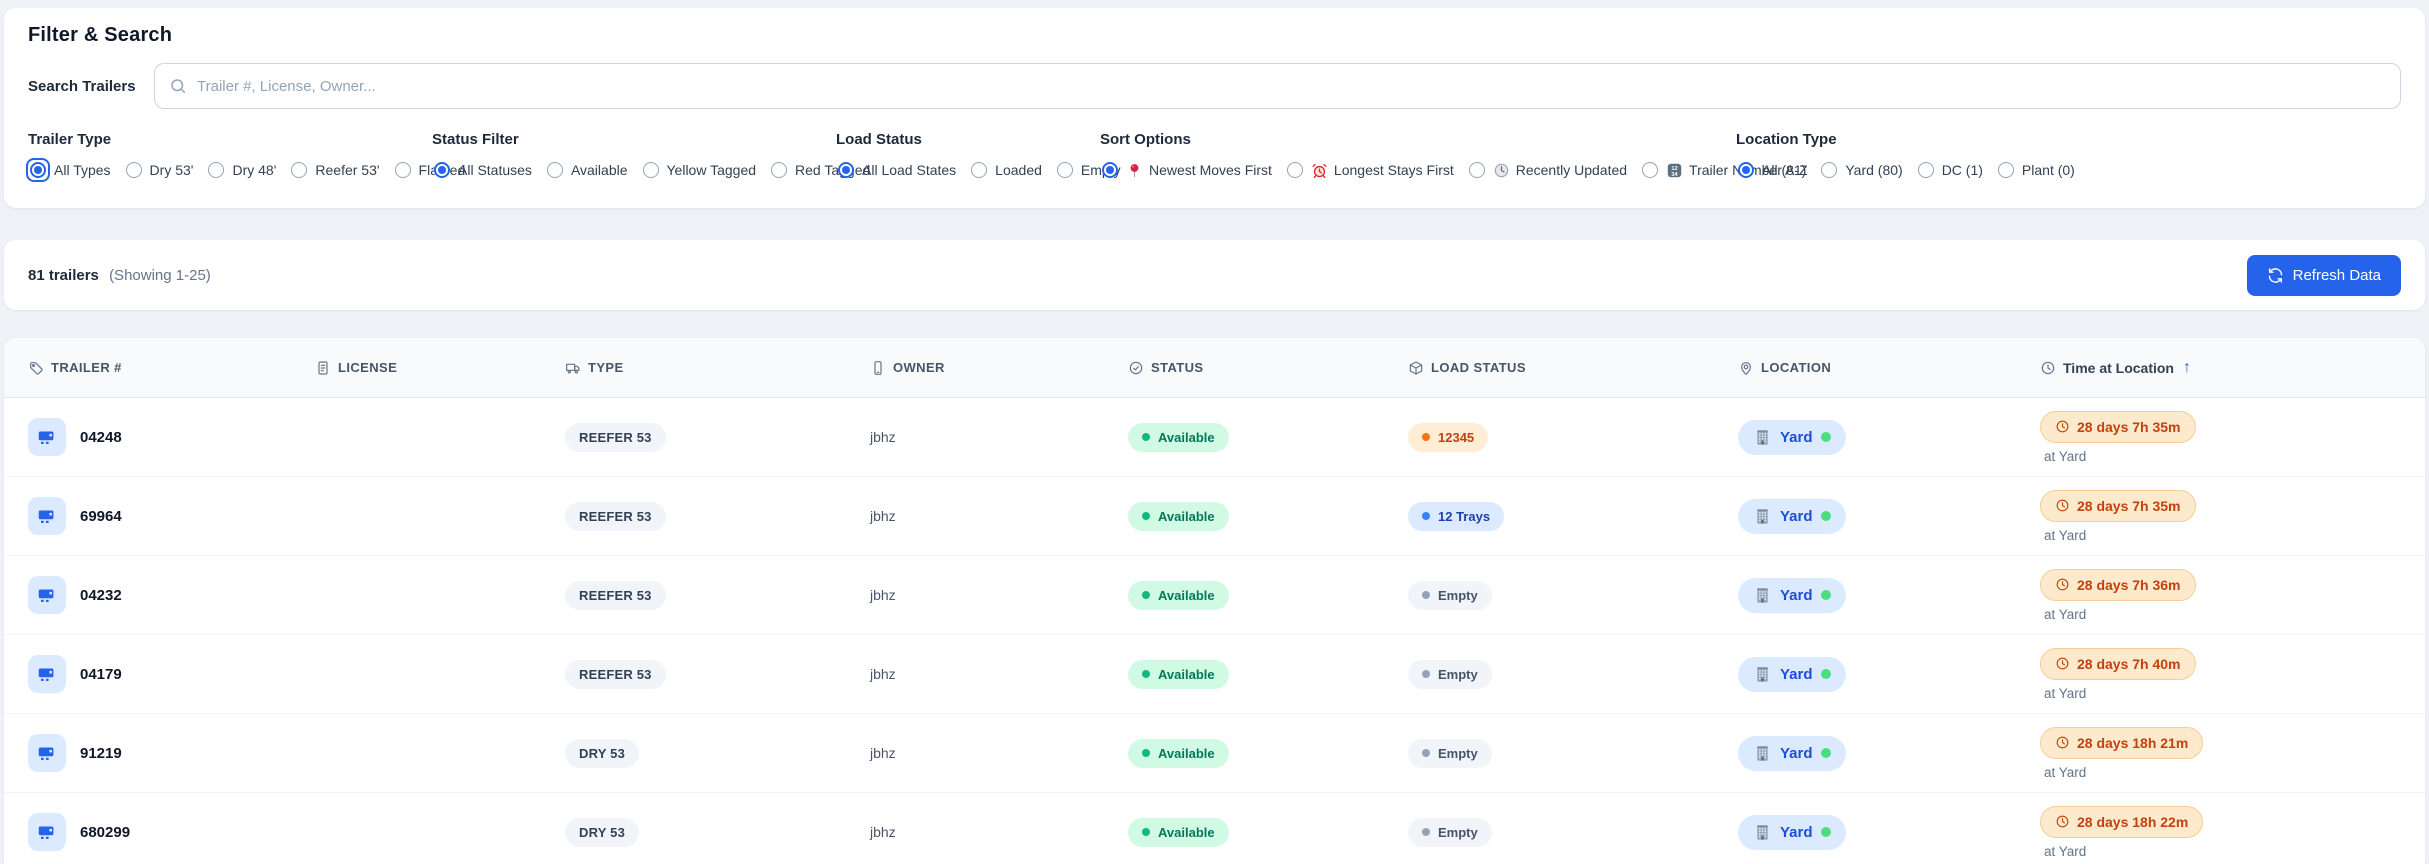 The width and height of the screenshot is (2429, 864). I want to click on trailer-number: 680299, so click(105, 832).